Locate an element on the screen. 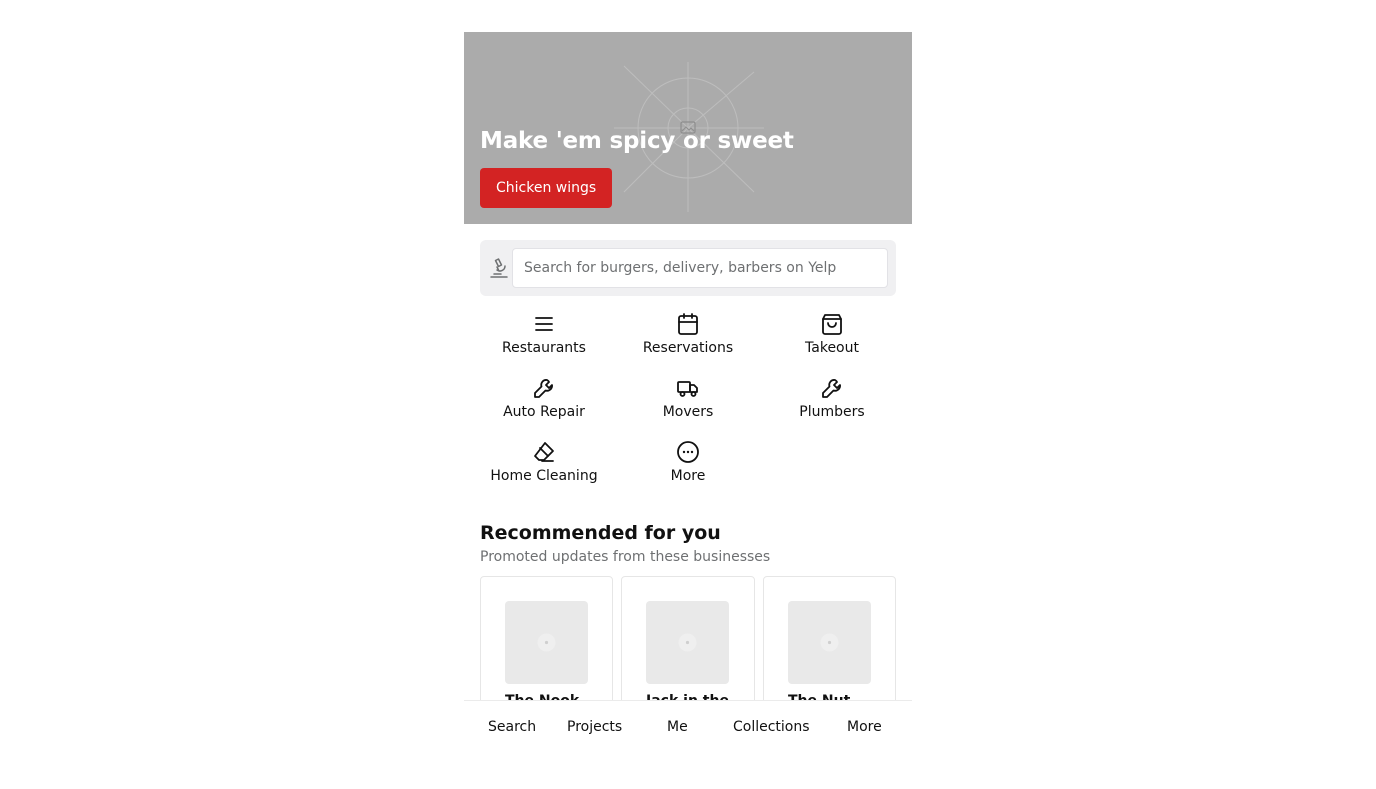 This screenshot has height=789, width=1376. nav-search: Search is located at coordinates (512, 727).